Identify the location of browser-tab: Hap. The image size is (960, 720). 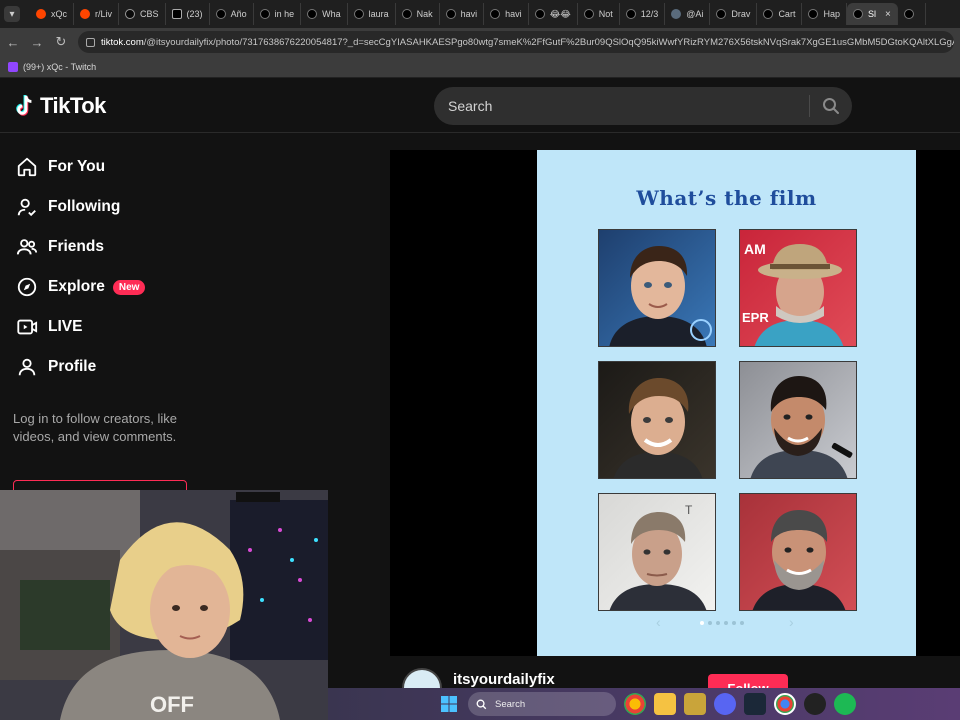
(824, 14).